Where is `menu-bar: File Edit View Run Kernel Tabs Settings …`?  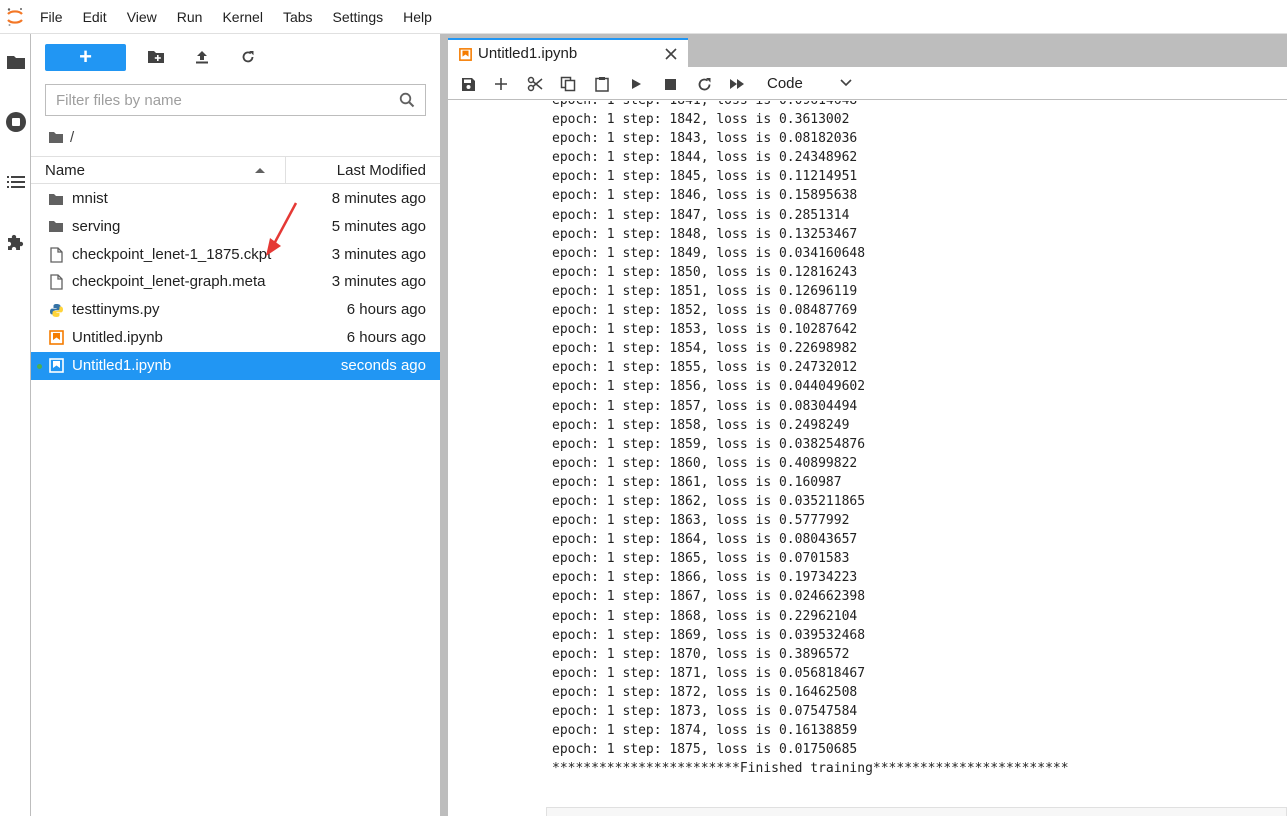 menu-bar: File Edit View Run Kernel Tabs Settings … is located at coordinates (643, 17).